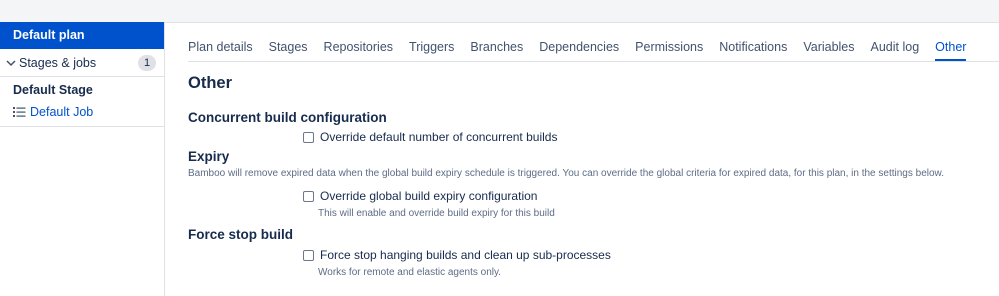  Describe the element at coordinates (58, 62) in the screenshot. I see `sidebar-section-label: Stages & jobs` at that location.